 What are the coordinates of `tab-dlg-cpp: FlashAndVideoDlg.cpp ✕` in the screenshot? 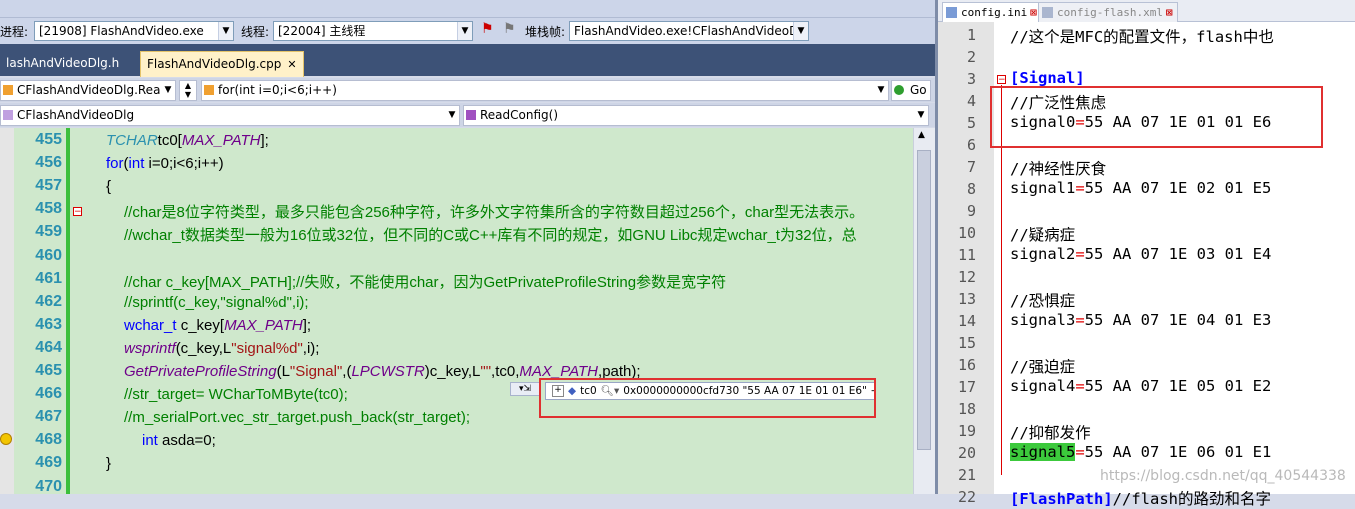 It's located at (222, 64).